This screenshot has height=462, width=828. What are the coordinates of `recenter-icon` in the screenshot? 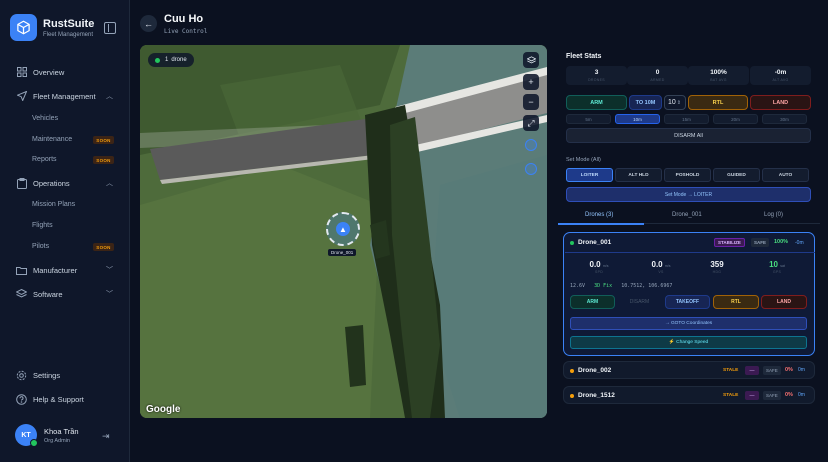 It's located at (531, 169).